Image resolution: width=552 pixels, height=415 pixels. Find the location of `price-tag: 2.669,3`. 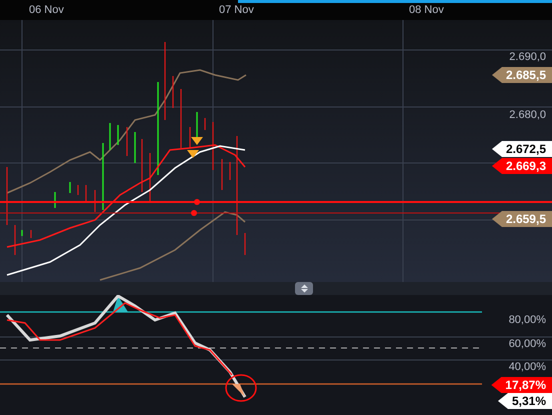

price-tag: 2.669,3 is located at coordinates (522, 166).